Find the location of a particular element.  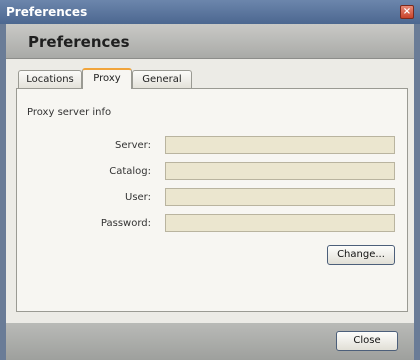

catalog-field is located at coordinates (280, 171).